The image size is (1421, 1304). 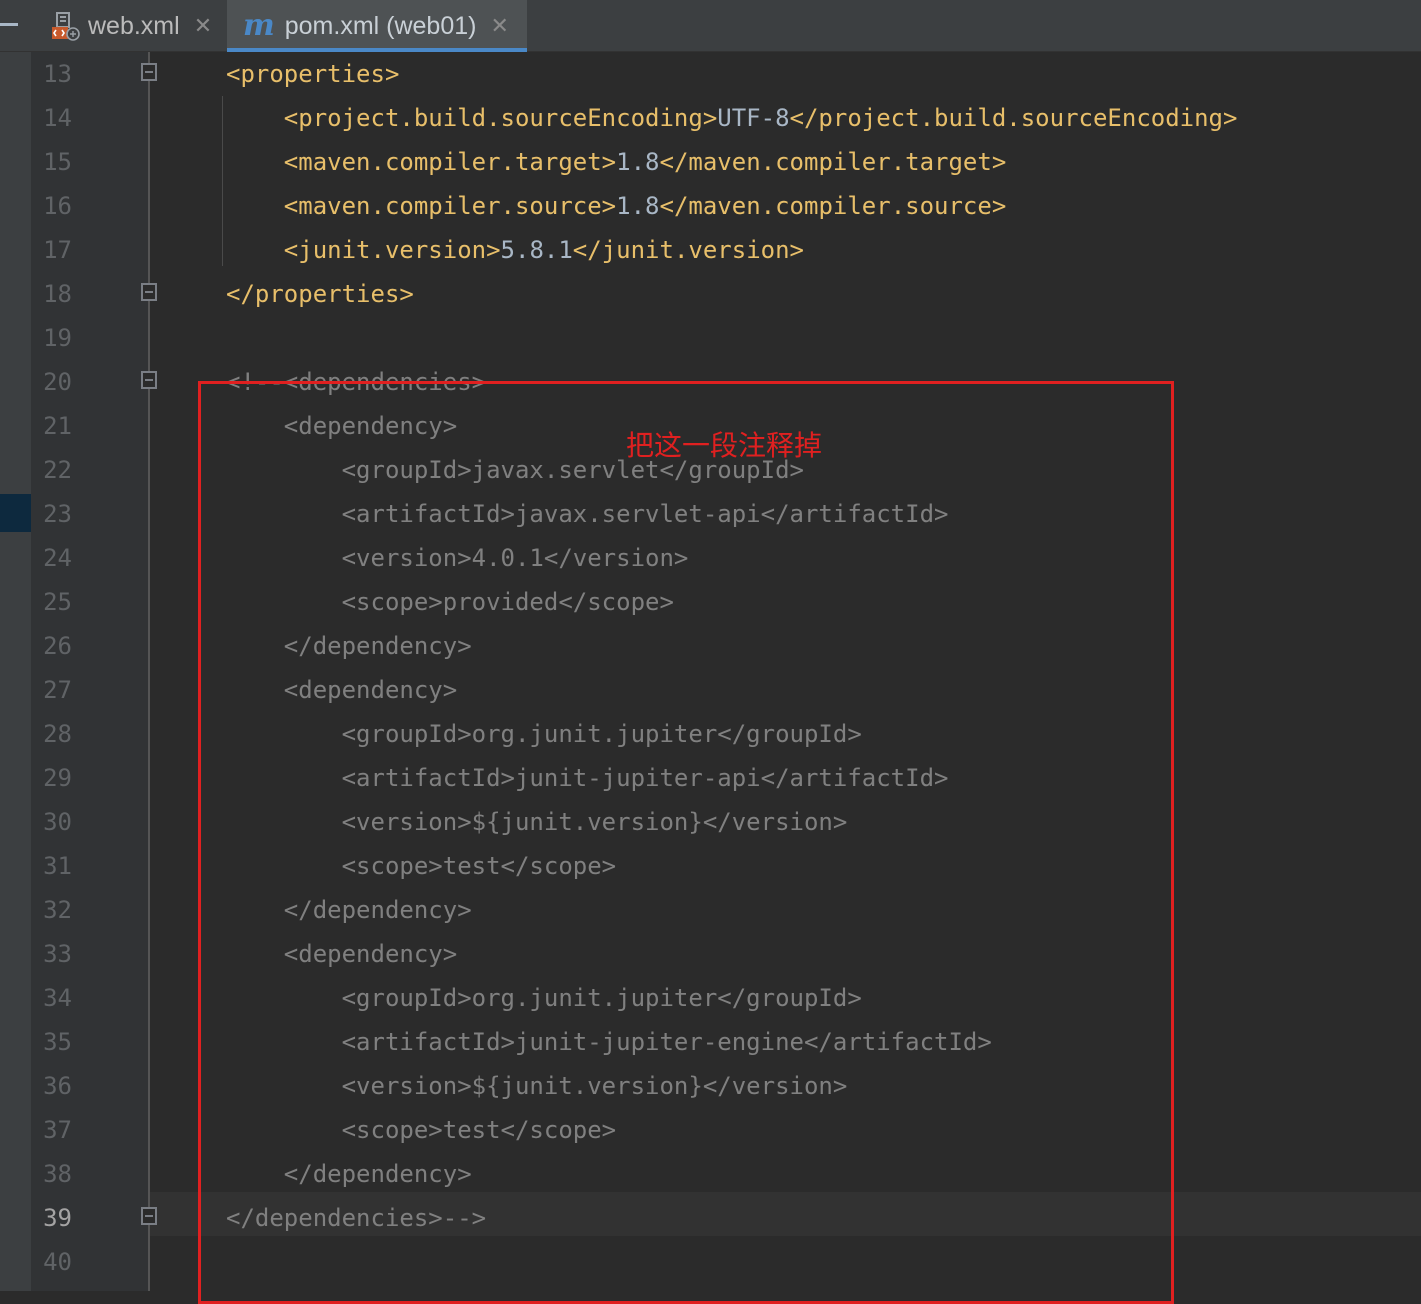 What do you see at coordinates (833, 206) in the screenshot?
I see `xml-close-tag: </maven.compiler.source>` at bounding box center [833, 206].